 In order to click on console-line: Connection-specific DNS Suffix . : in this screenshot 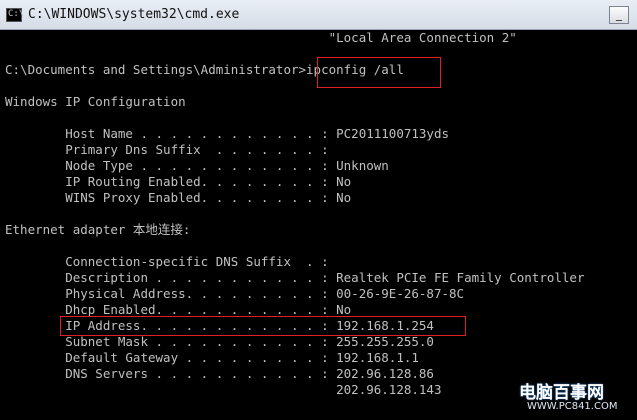, I will do `click(167, 261)`.